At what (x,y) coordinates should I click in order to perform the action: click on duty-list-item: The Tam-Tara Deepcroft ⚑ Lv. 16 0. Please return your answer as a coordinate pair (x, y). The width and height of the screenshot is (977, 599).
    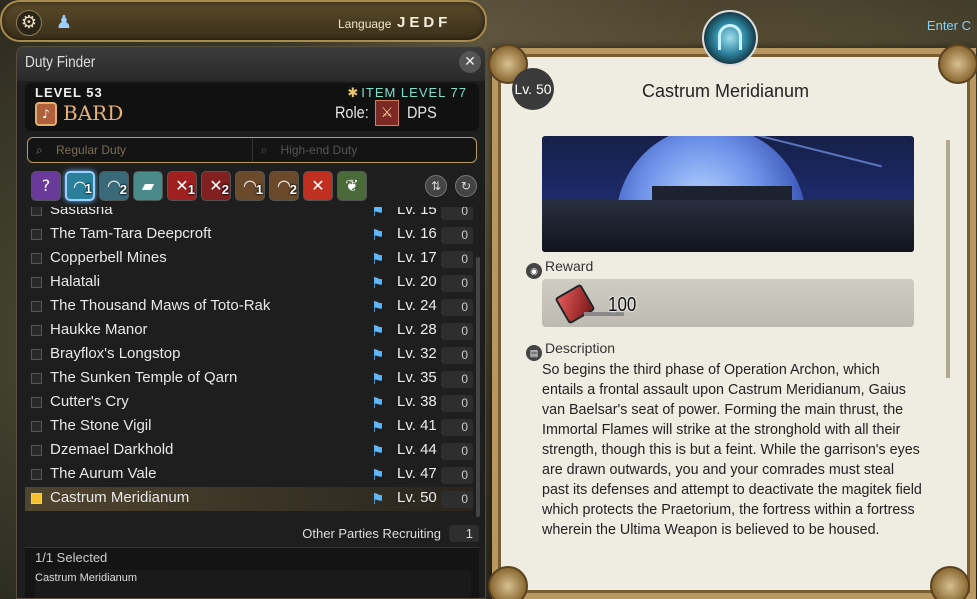
    Looking at the image, I should click on (249, 235).